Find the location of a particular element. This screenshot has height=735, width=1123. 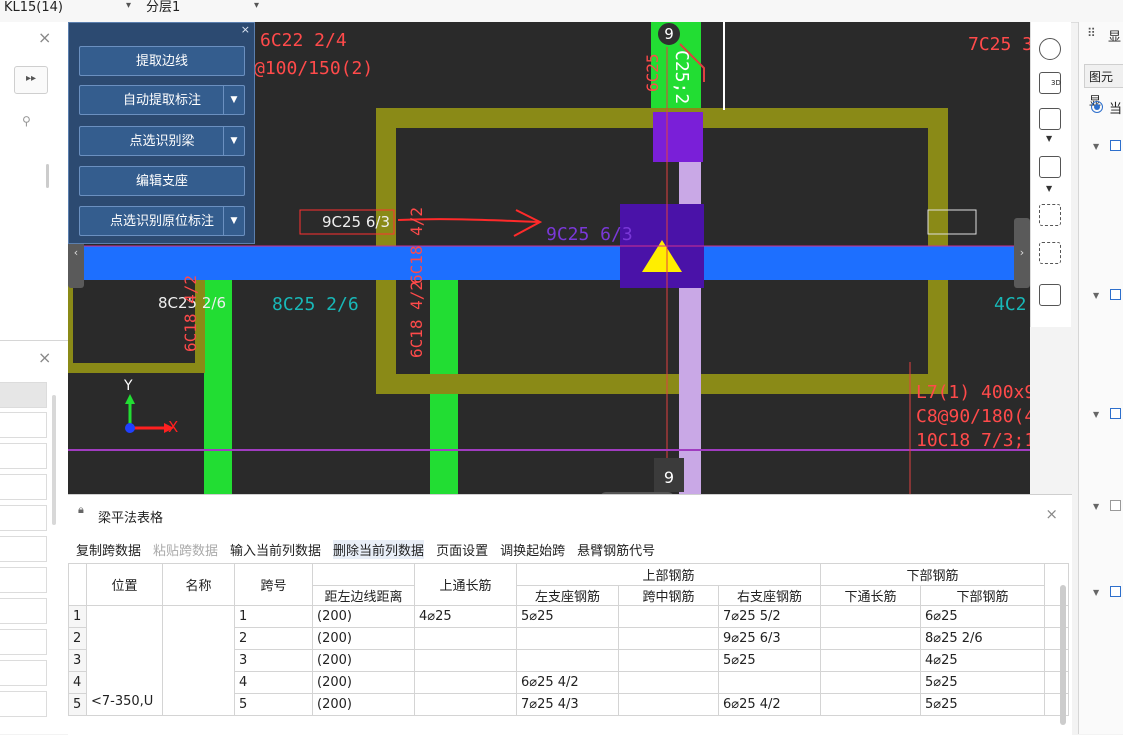

recognition-panel: × 提取边线 自动提取标注 ▼ 点选识别梁 ▼ 编辑支座 点选识别原位标注 ▼ is located at coordinates (161, 133).